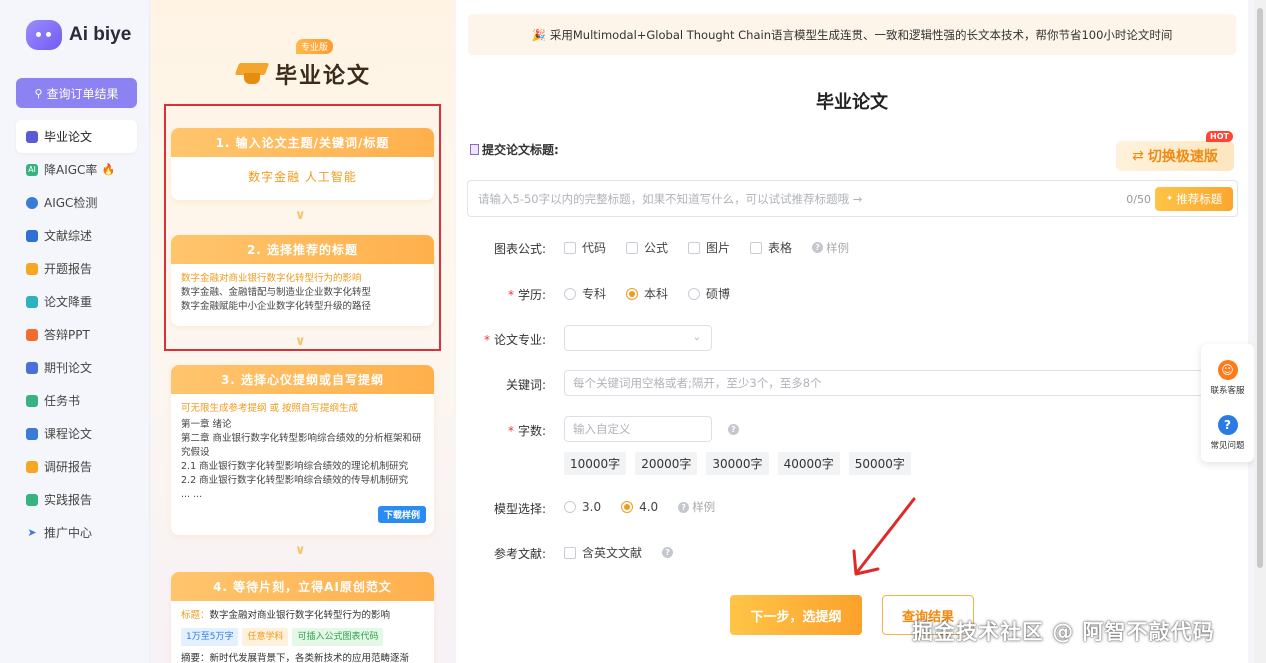 The image size is (1266, 663). What do you see at coordinates (76, 235) in the screenshot?
I see `sidebar-item-literature: 文献综述` at bounding box center [76, 235].